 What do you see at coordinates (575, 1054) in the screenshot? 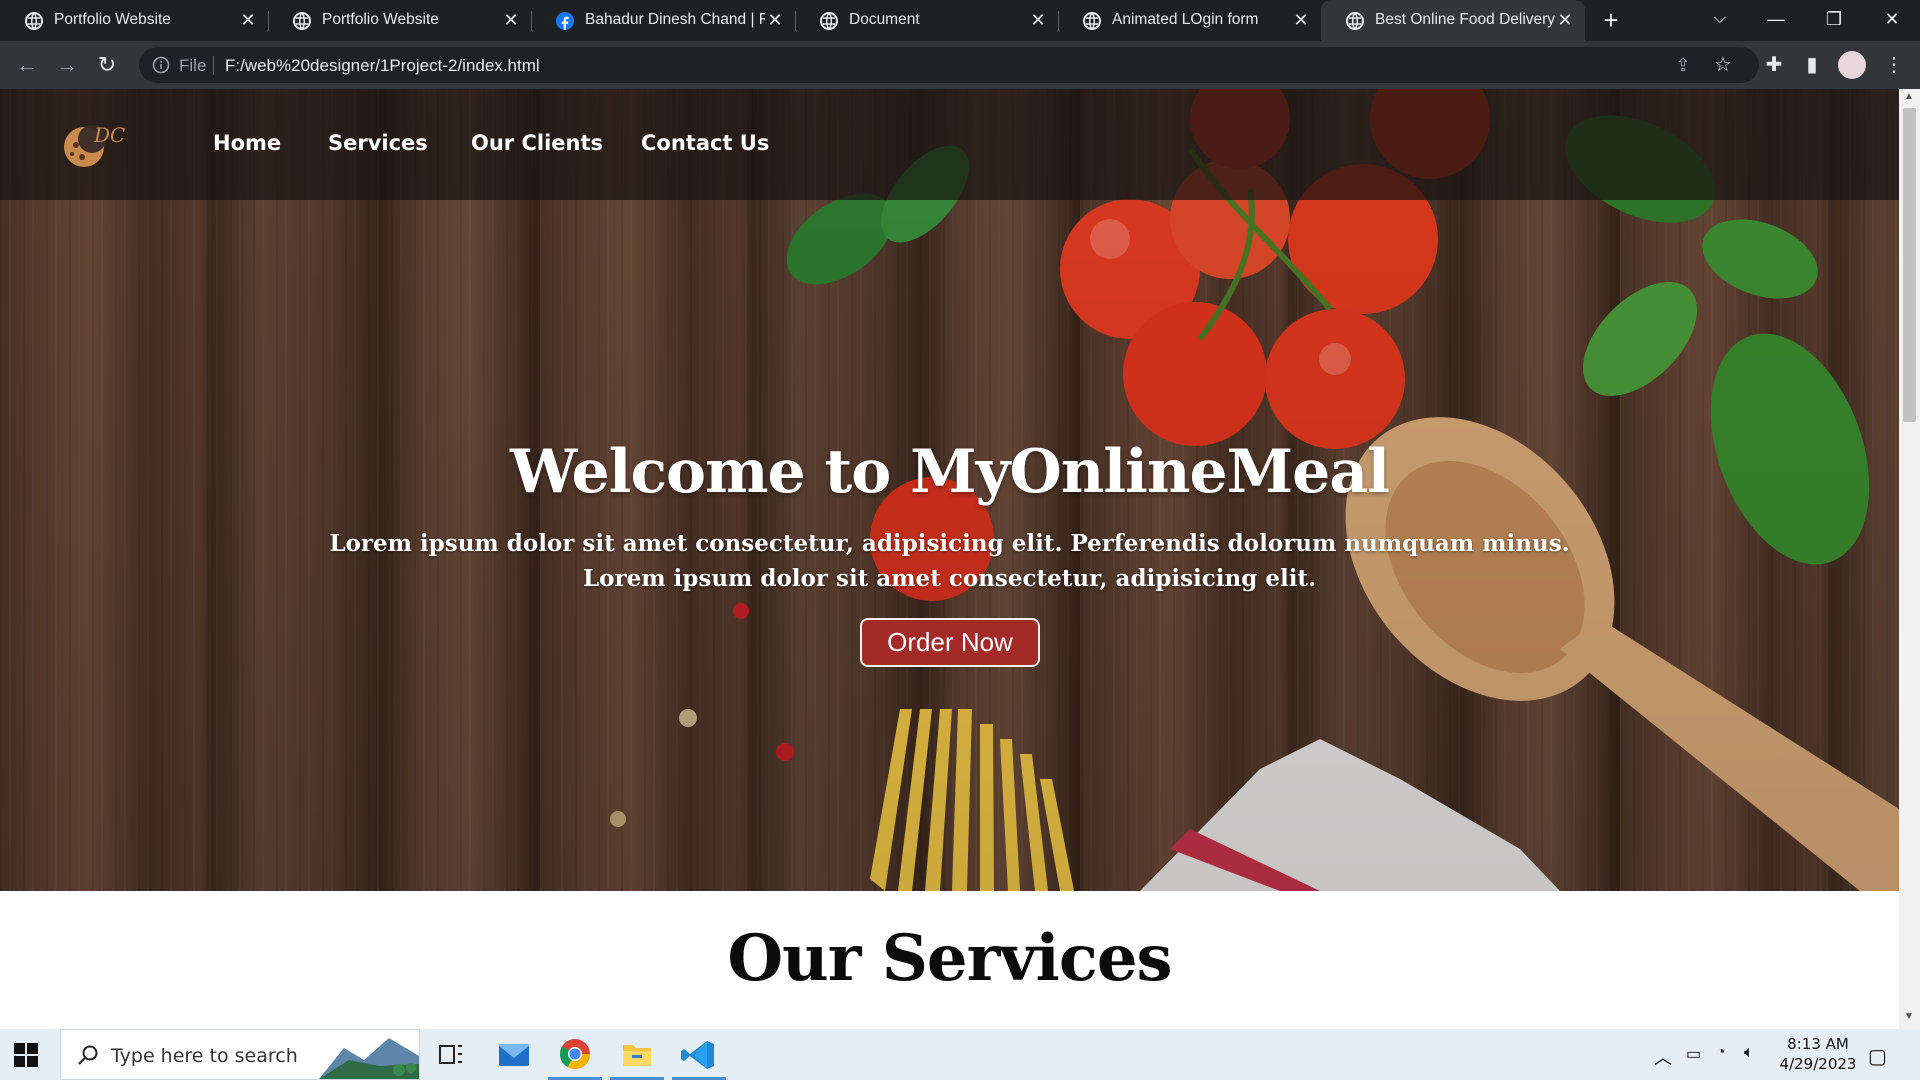
I see `chrome-icon` at bounding box center [575, 1054].